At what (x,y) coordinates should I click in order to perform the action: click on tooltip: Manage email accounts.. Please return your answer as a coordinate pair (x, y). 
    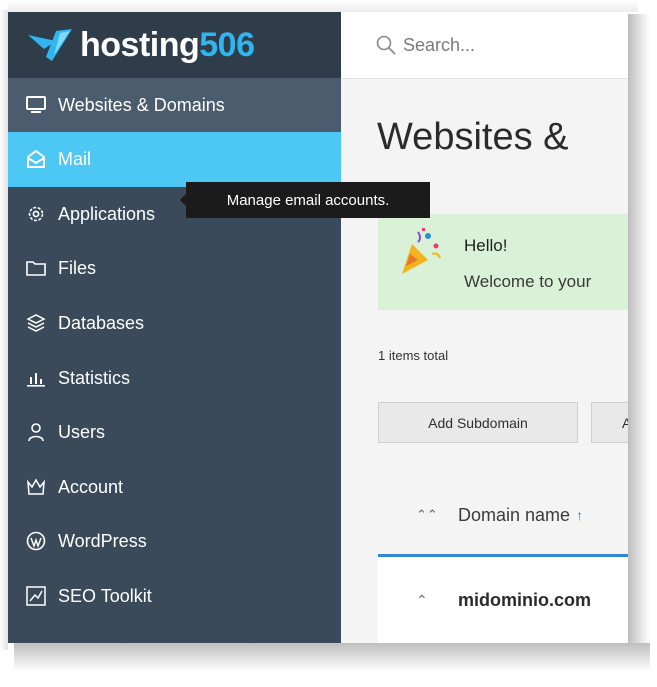
    Looking at the image, I should click on (305, 200).